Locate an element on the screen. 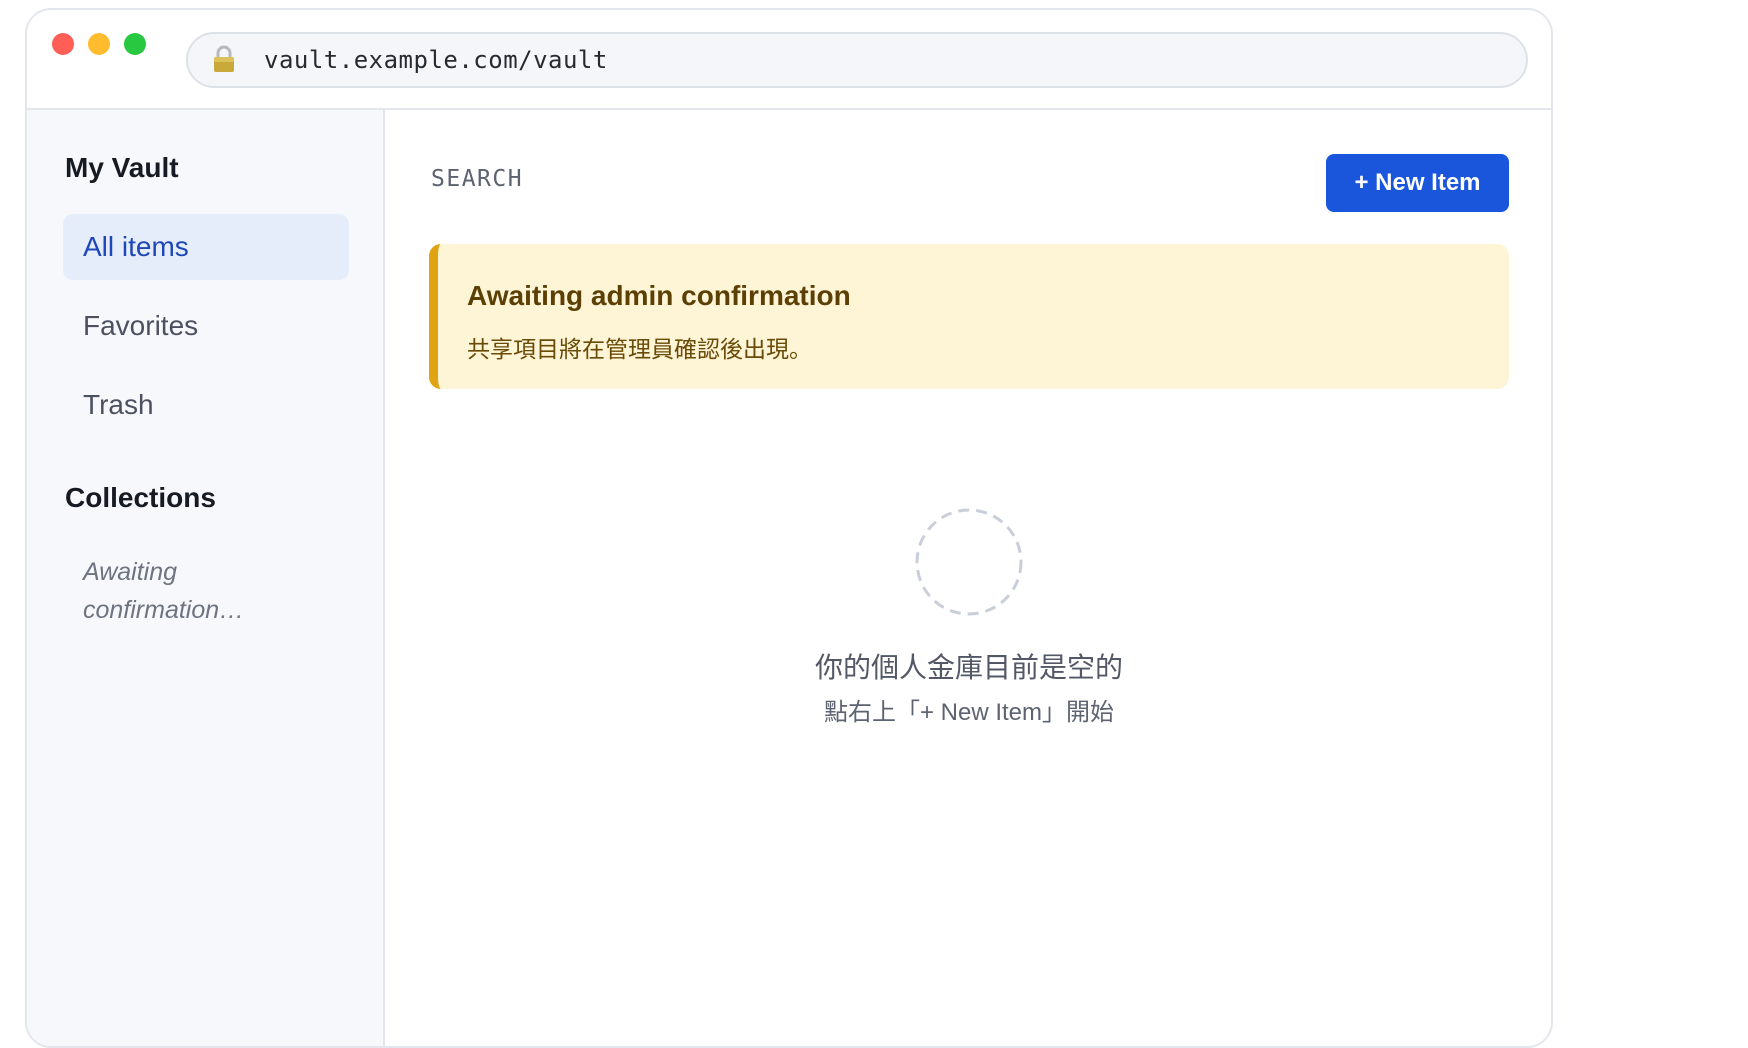  sidebar-item-trash: Trash is located at coordinates (206, 405).